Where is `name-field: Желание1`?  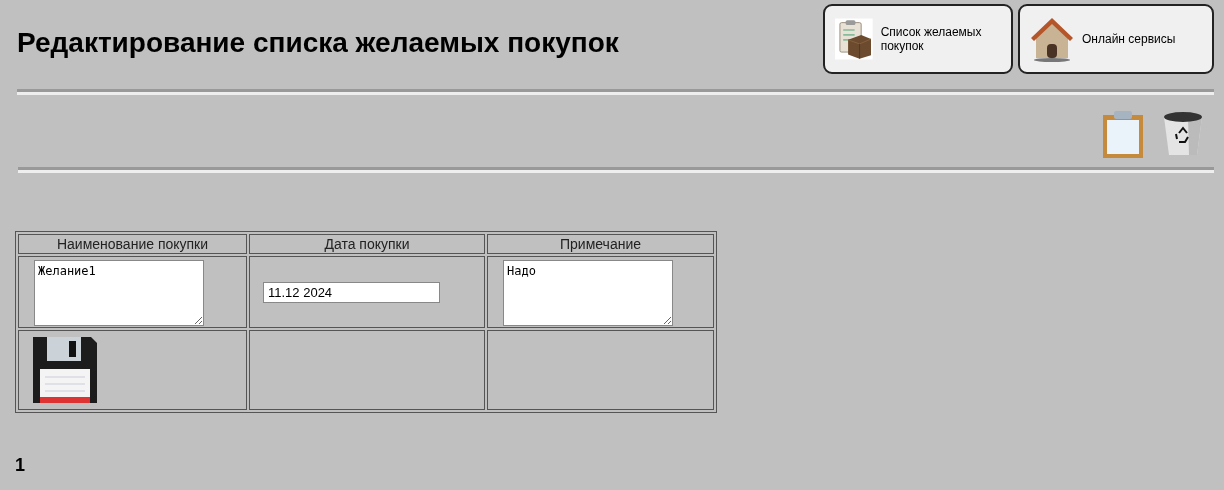 name-field: Желание1 is located at coordinates (119, 292).